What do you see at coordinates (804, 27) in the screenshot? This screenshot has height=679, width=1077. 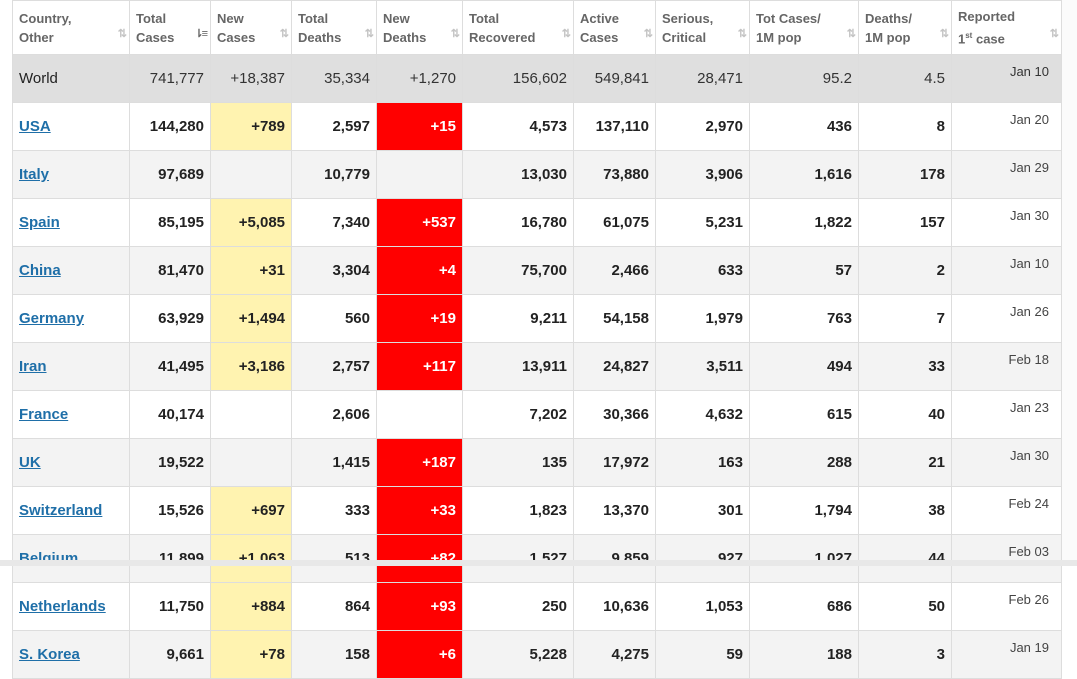 I see `column-header-tot-cases-per-1m: Tot Cases/1M pop ⇅` at bounding box center [804, 27].